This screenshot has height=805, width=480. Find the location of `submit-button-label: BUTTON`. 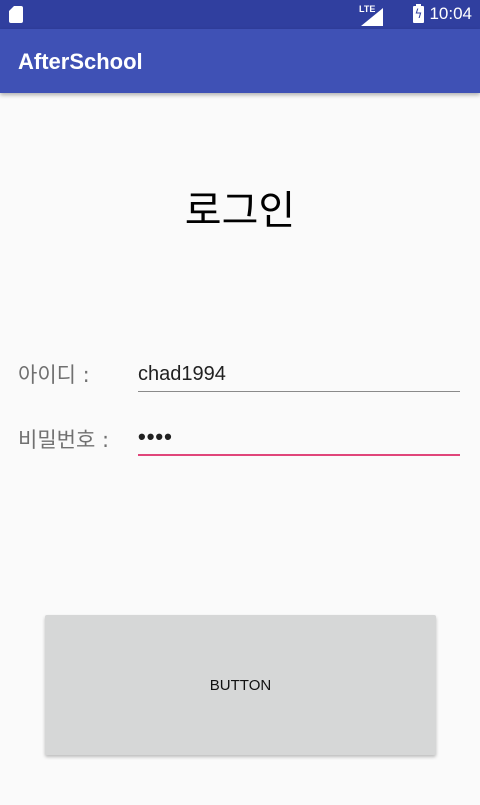

submit-button-label: BUTTON is located at coordinates (240, 685).